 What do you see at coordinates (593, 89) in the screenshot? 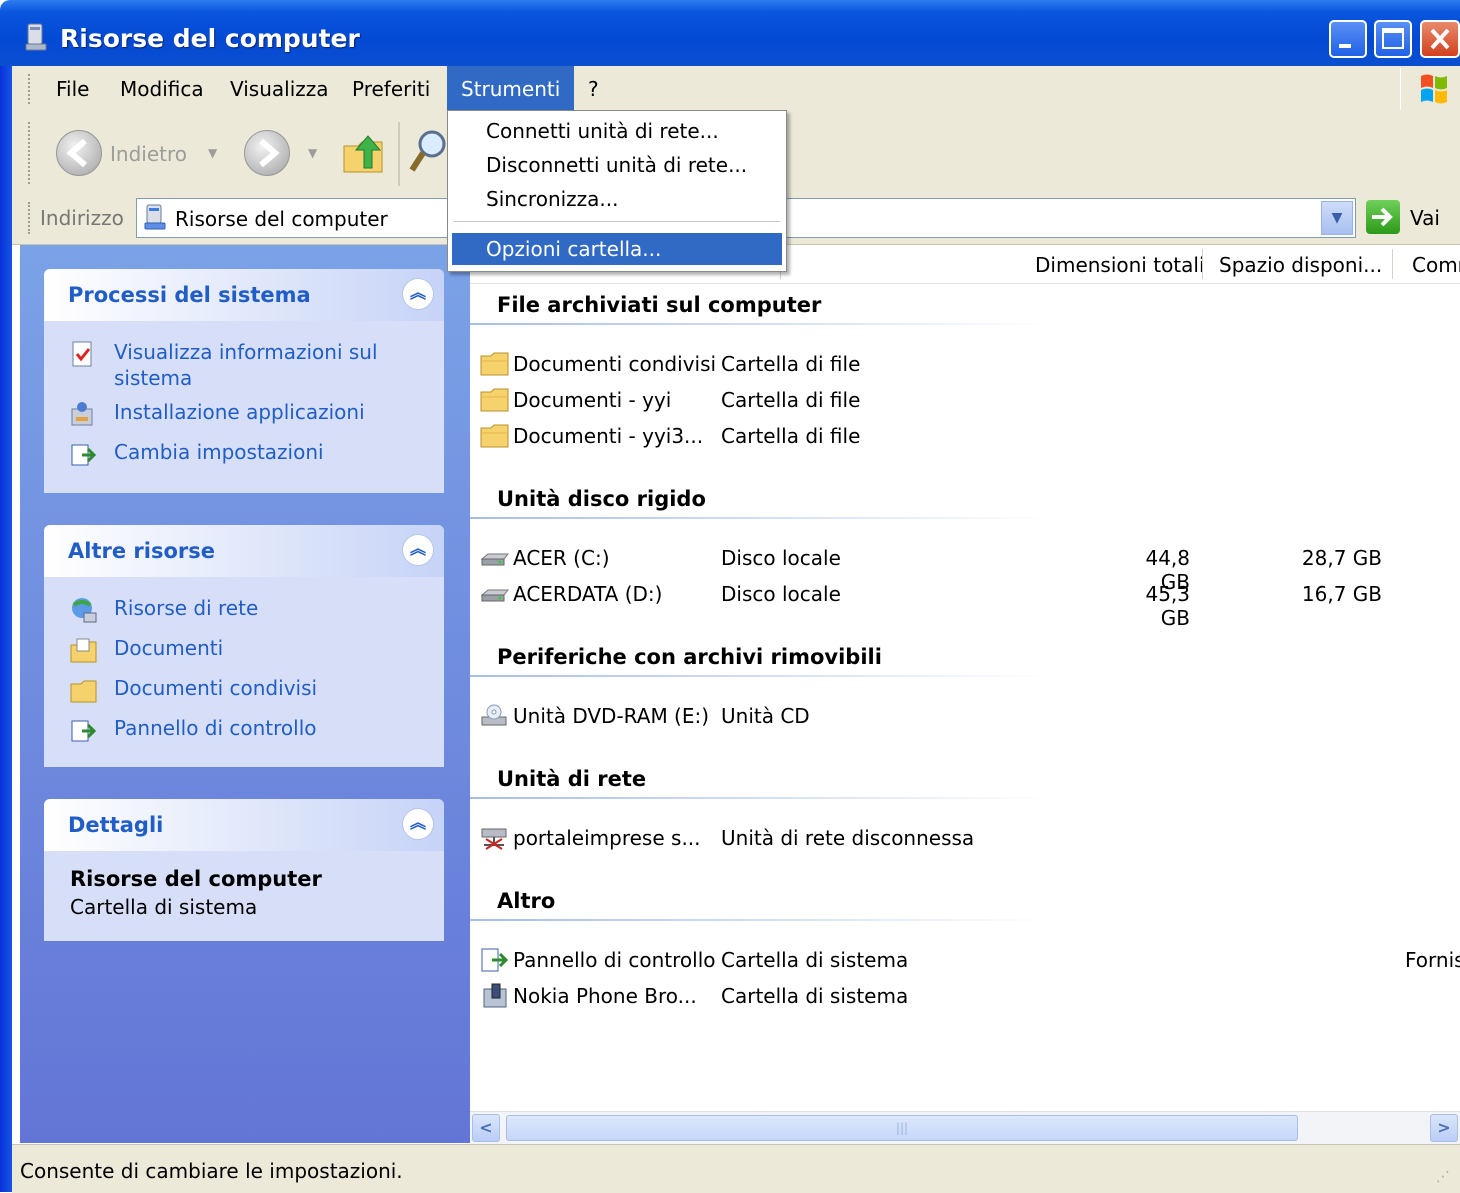
I see `menu-help: ?` at bounding box center [593, 89].